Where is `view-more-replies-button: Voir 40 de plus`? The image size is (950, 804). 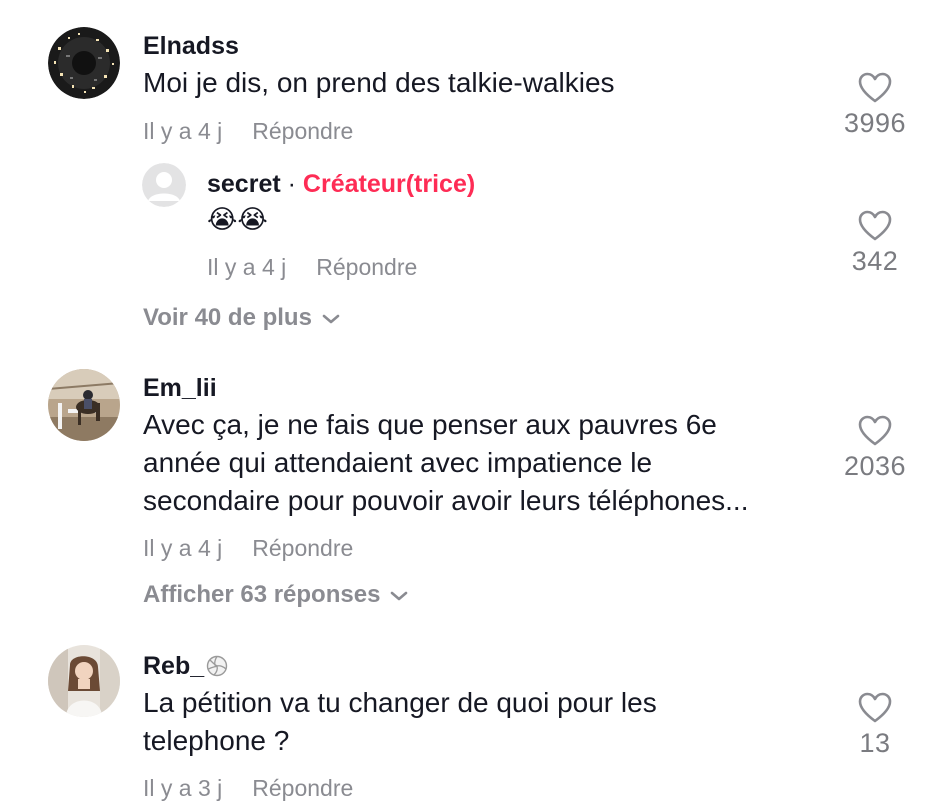 view-more-replies-button: Voir 40 de plus is located at coordinates (241, 318).